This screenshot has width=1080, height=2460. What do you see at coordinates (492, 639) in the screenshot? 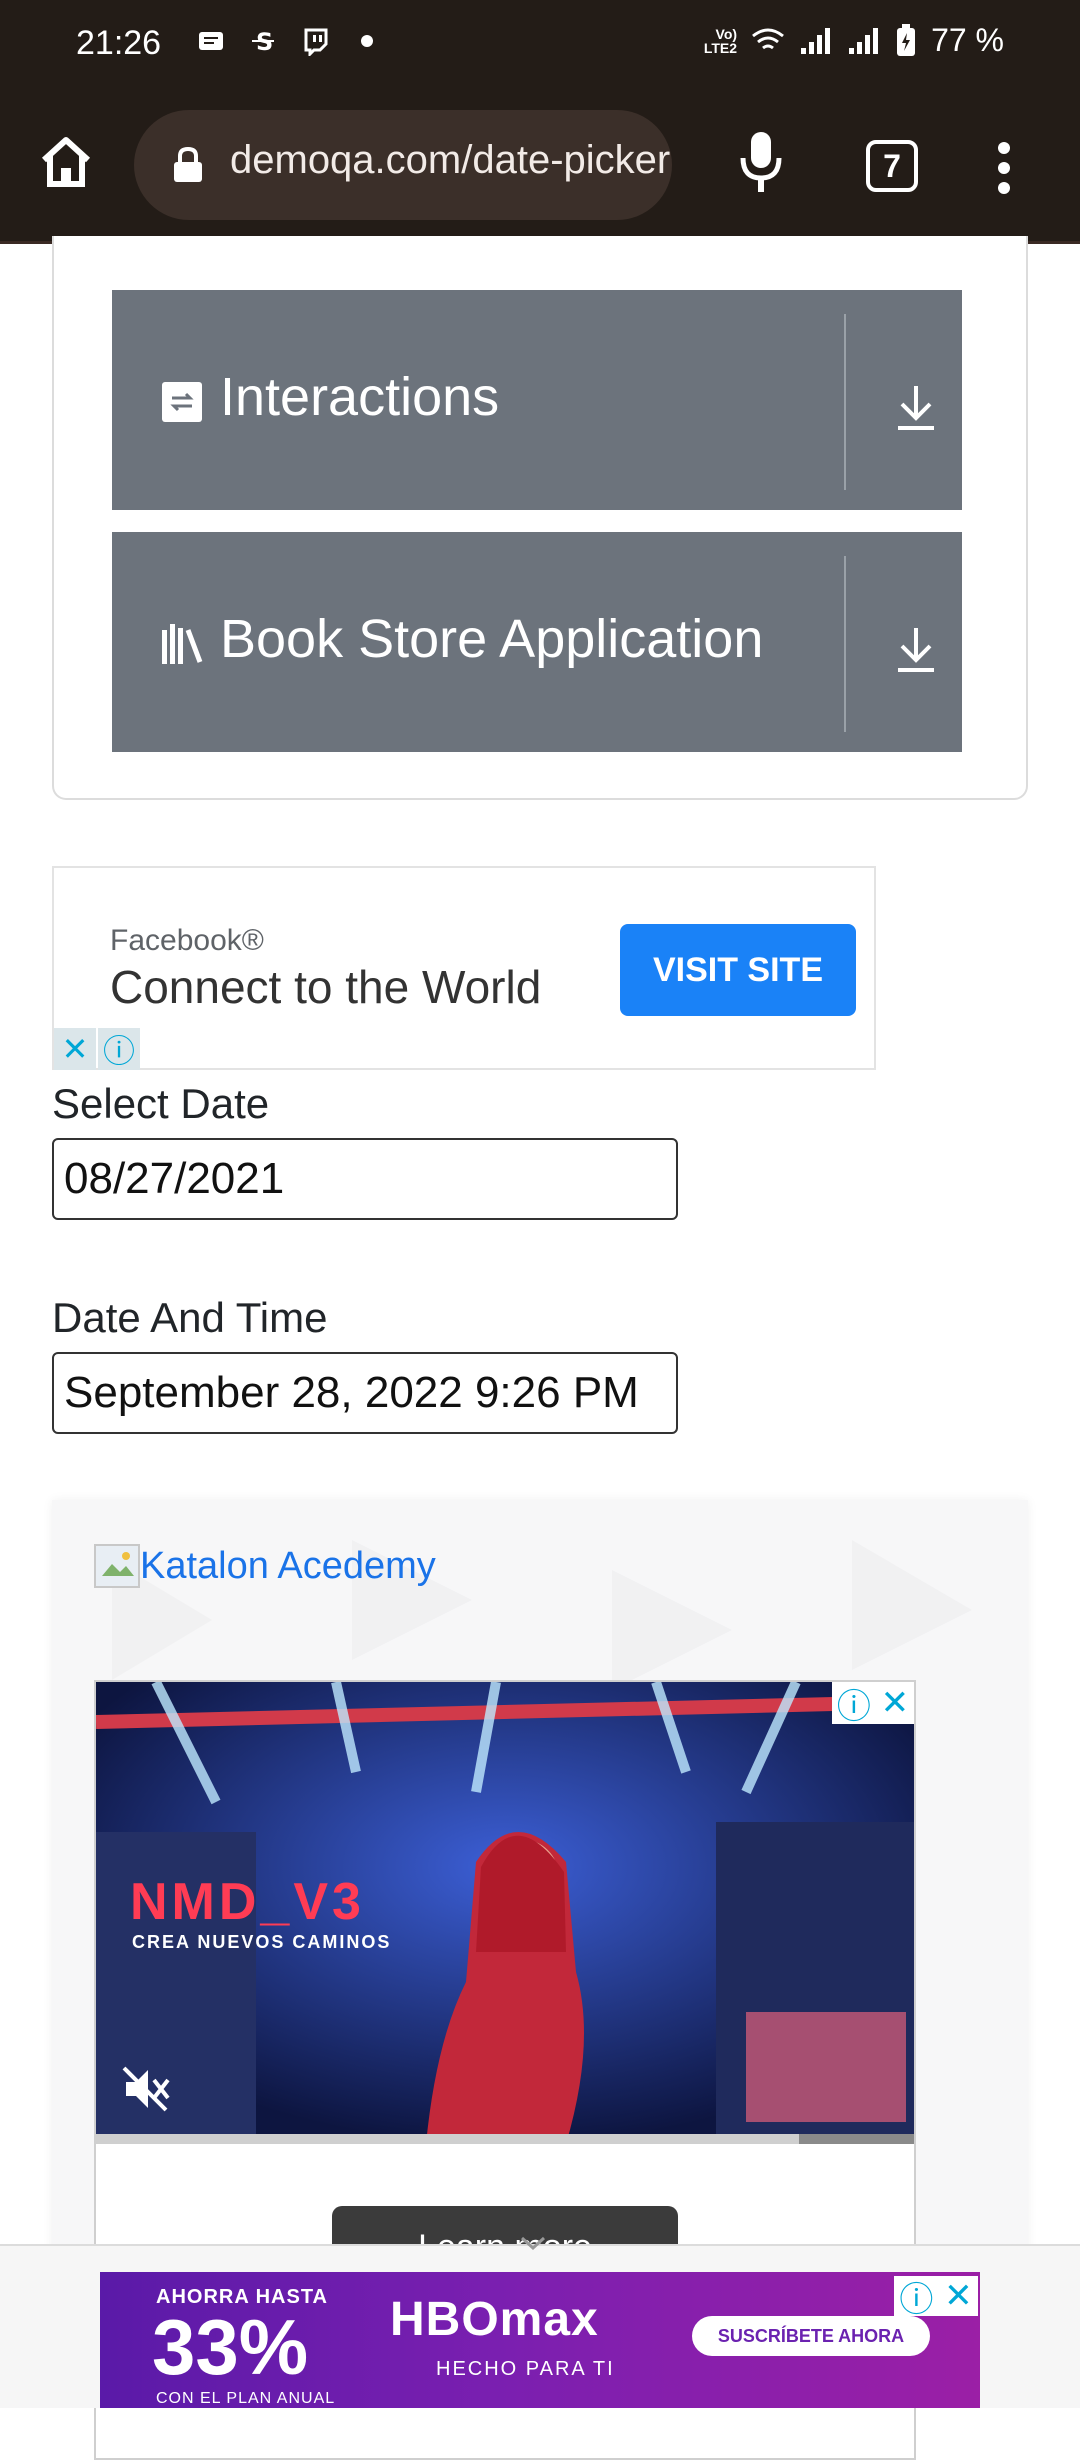
I see `group-label: Book Store Application` at bounding box center [492, 639].